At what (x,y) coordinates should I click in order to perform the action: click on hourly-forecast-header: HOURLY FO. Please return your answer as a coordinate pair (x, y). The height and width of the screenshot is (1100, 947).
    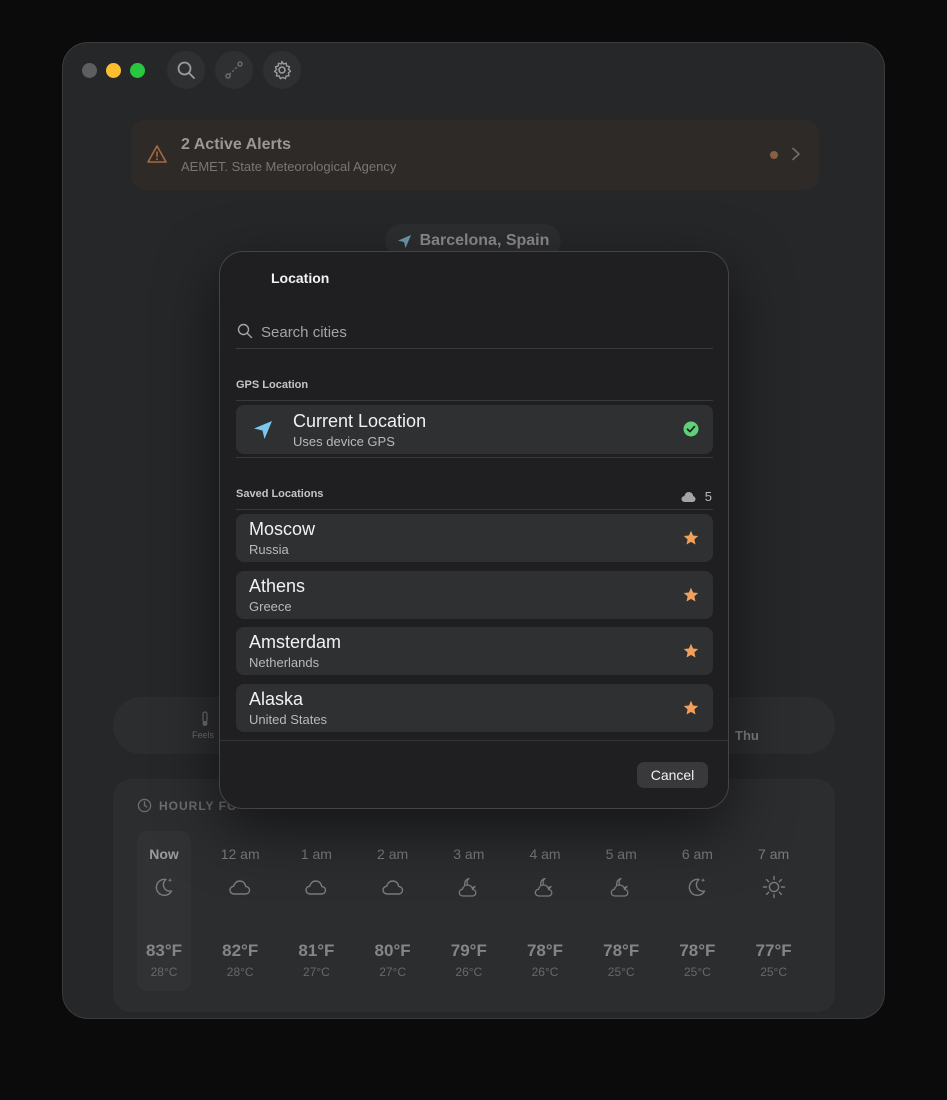
    Looking at the image, I should click on (187, 805).